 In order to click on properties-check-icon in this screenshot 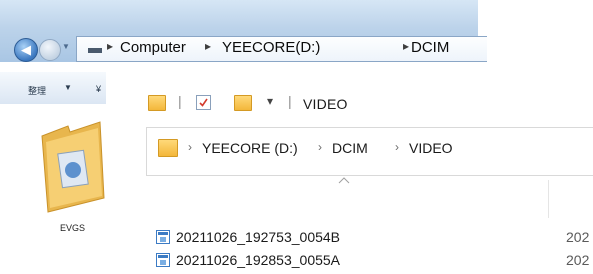, I will do `click(203, 102)`.